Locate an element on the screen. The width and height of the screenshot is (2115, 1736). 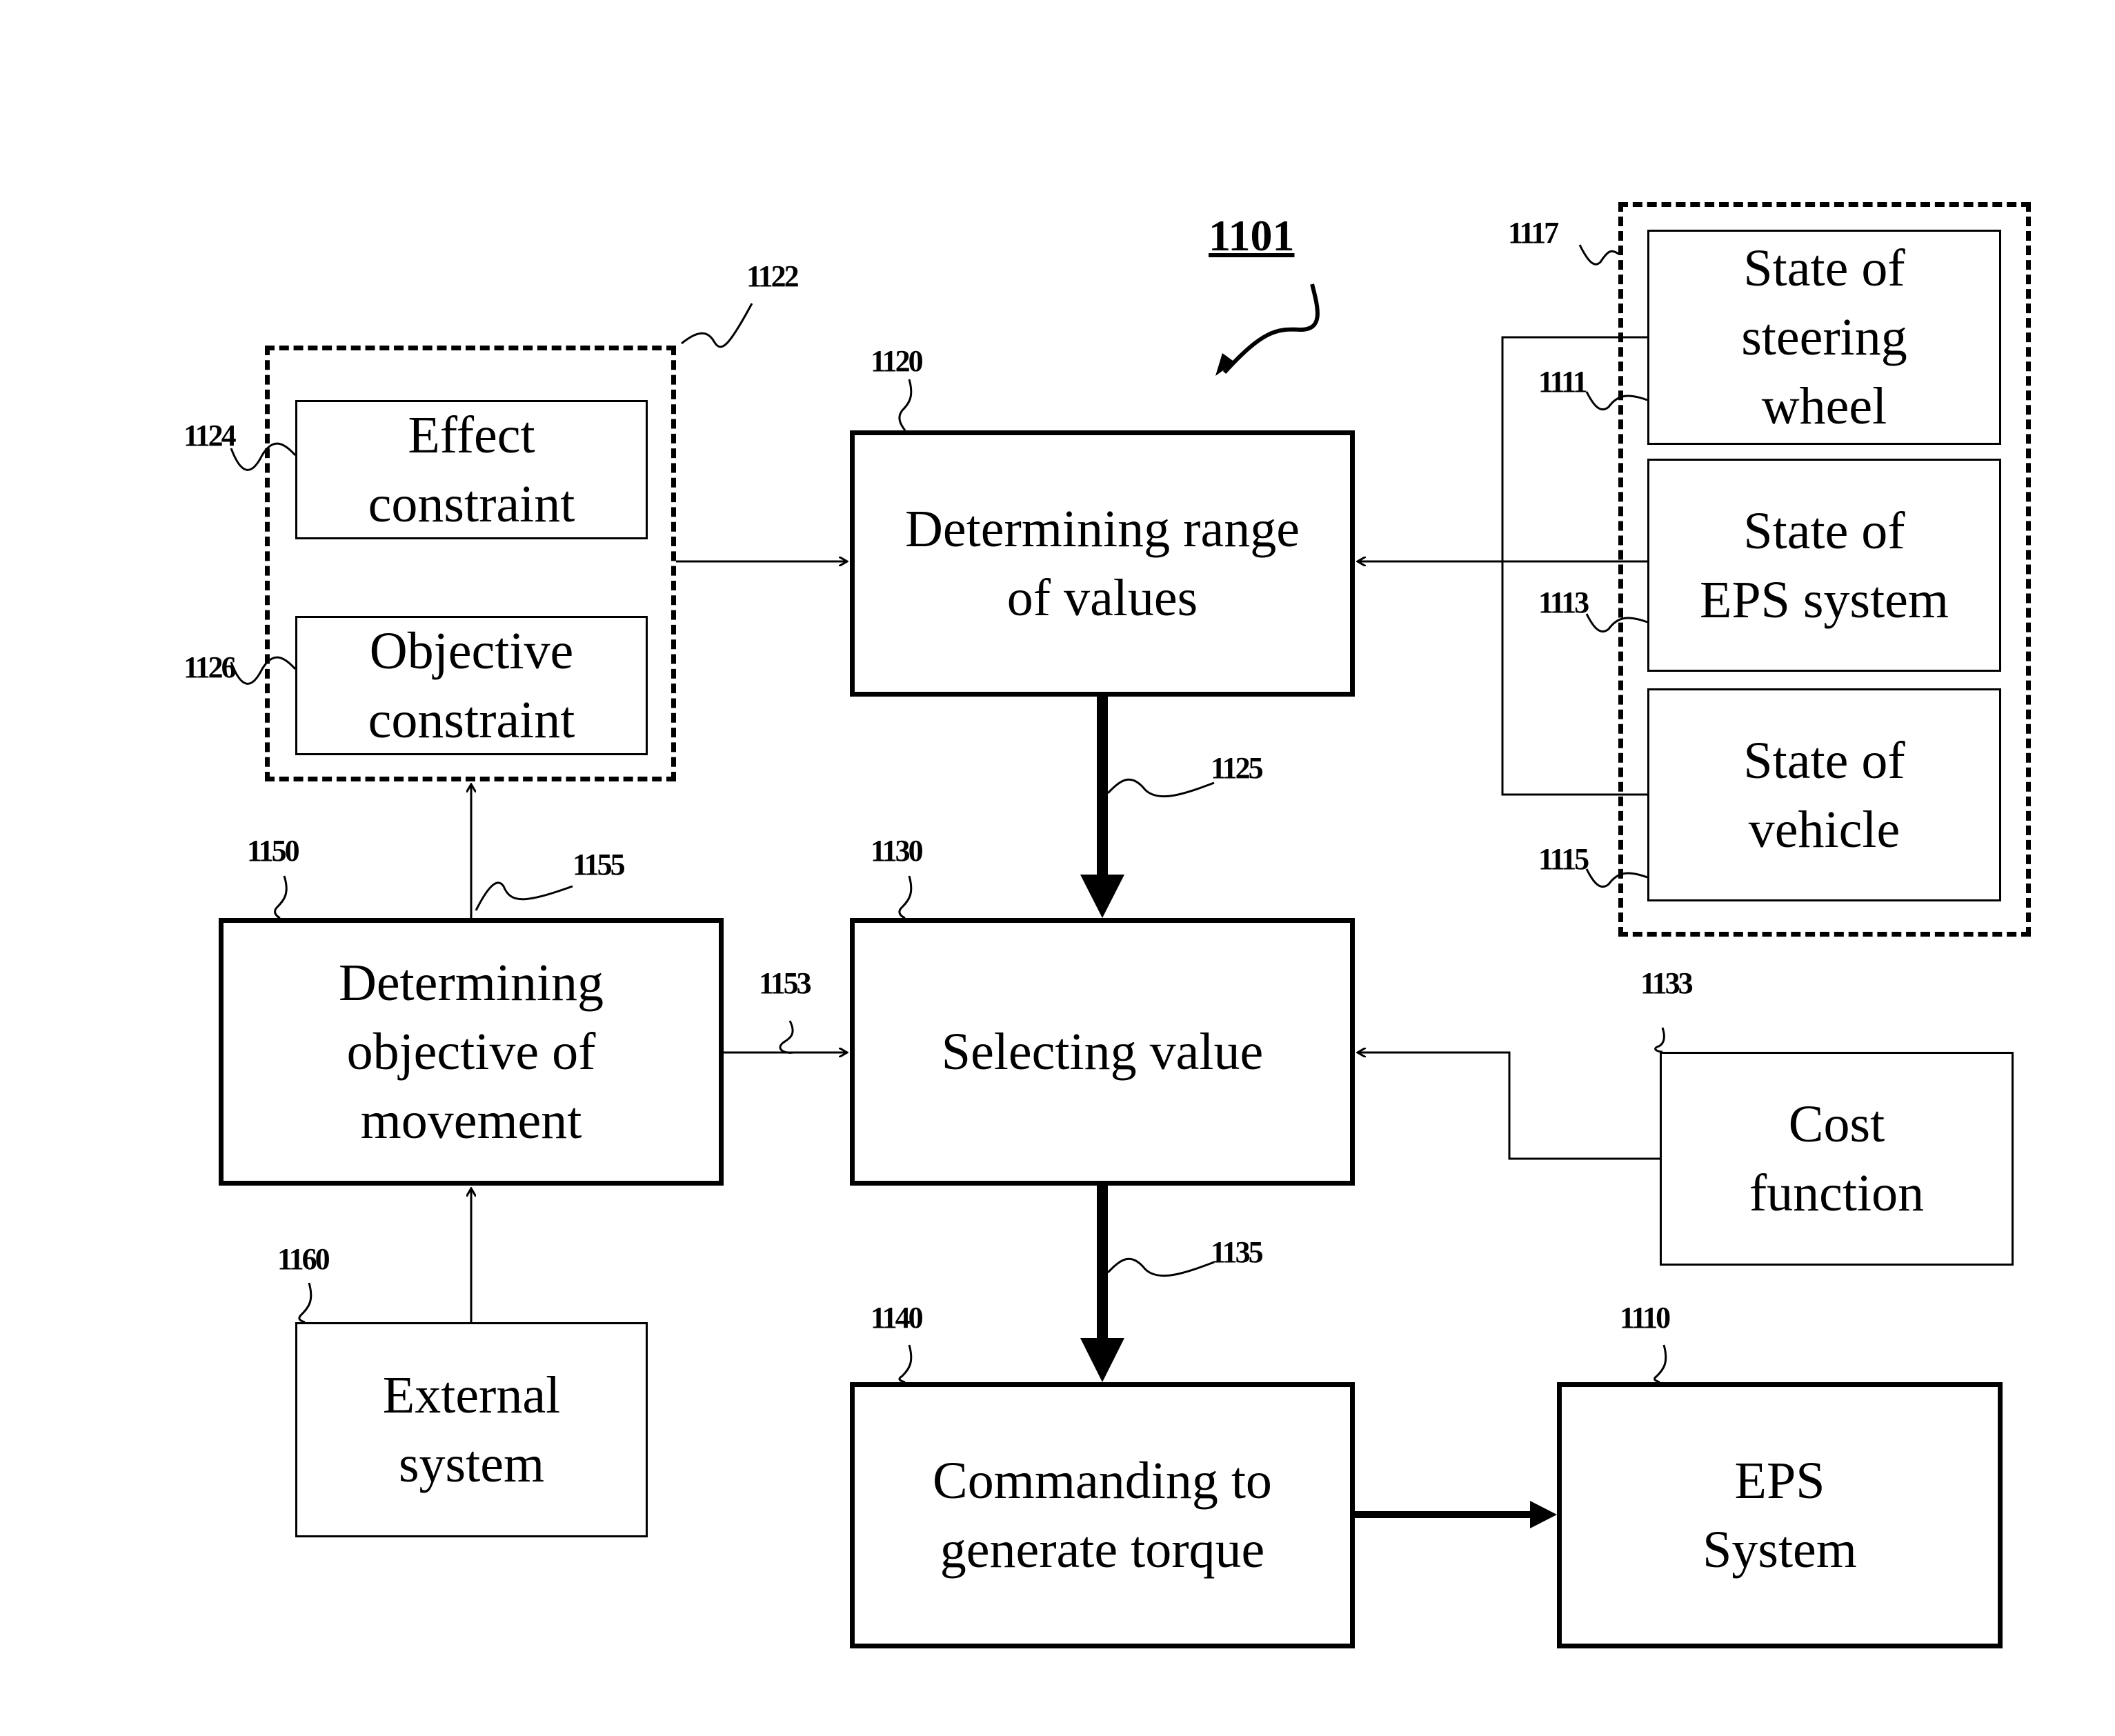
state-vehicle-block: State of vehicle is located at coordinates (1824, 795).